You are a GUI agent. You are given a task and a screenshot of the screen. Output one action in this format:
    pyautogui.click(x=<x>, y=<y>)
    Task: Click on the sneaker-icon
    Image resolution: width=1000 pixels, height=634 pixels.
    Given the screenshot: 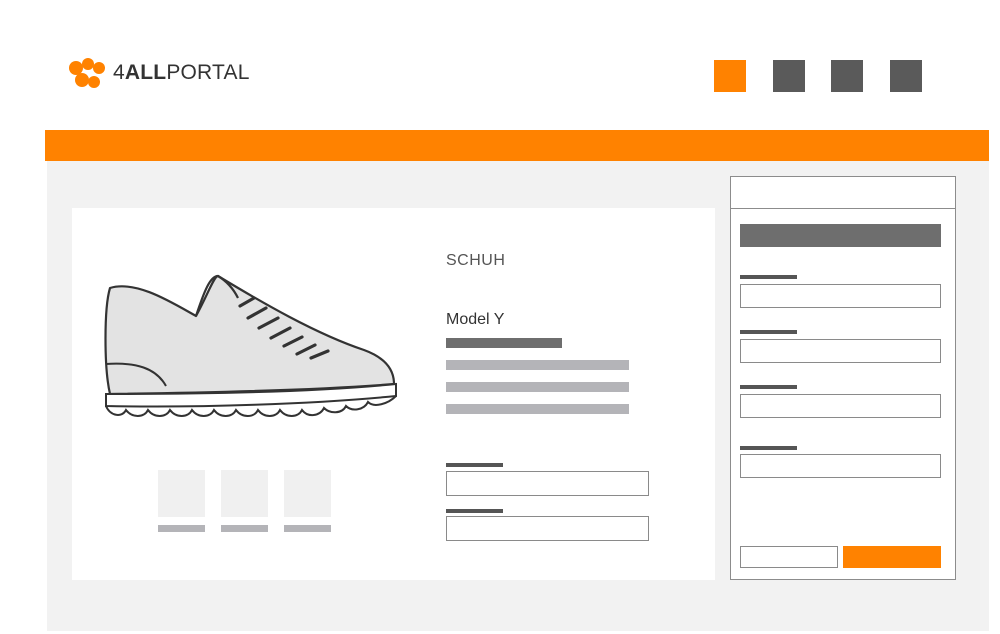 What is the action you would take?
    pyautogui.click(x=250, y=345)
    